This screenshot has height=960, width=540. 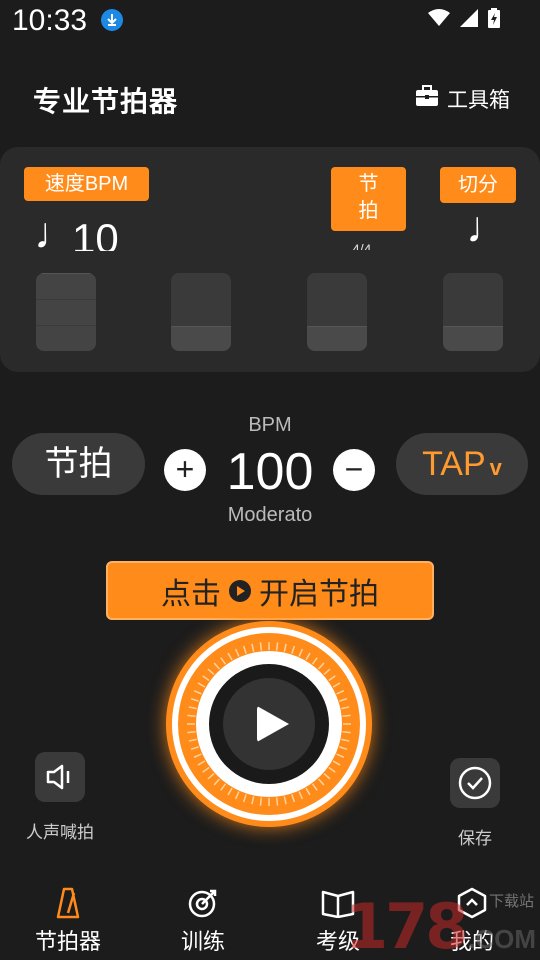 I want to click on start-banner-right: 开启节拍, so click(x=319, y=594).